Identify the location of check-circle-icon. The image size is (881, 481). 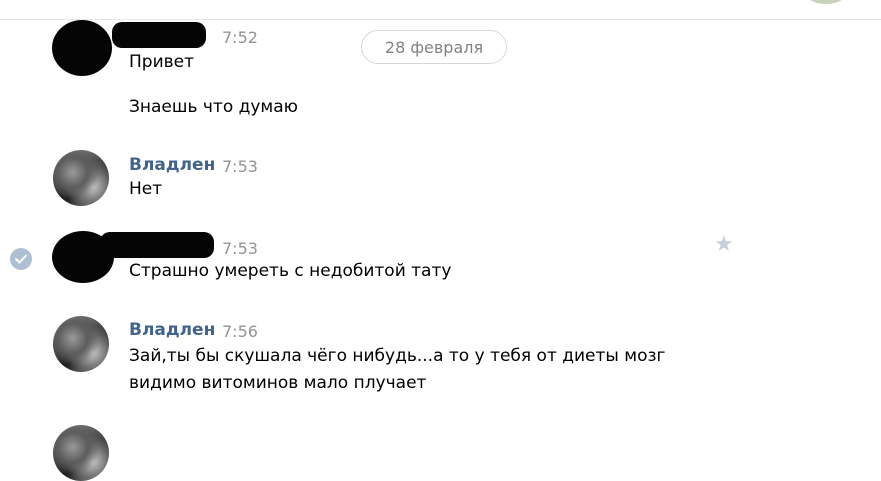
(21, 259).